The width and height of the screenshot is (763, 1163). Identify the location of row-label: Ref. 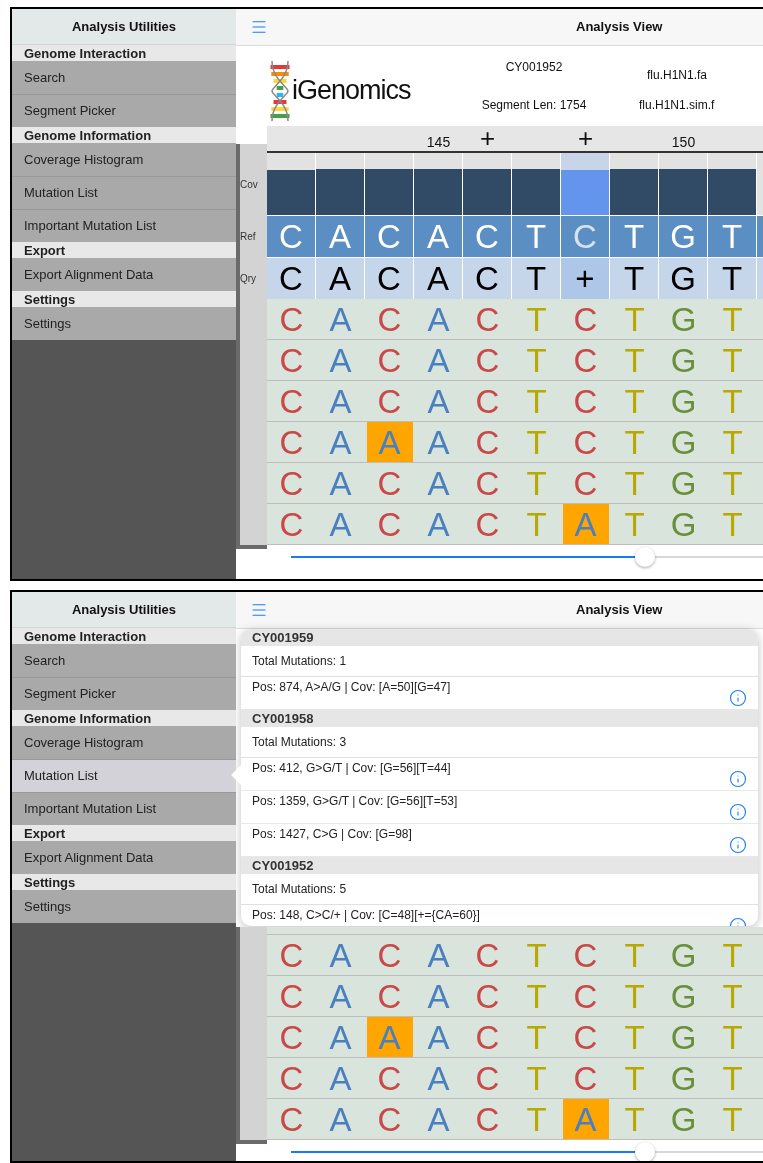
(248, 236).